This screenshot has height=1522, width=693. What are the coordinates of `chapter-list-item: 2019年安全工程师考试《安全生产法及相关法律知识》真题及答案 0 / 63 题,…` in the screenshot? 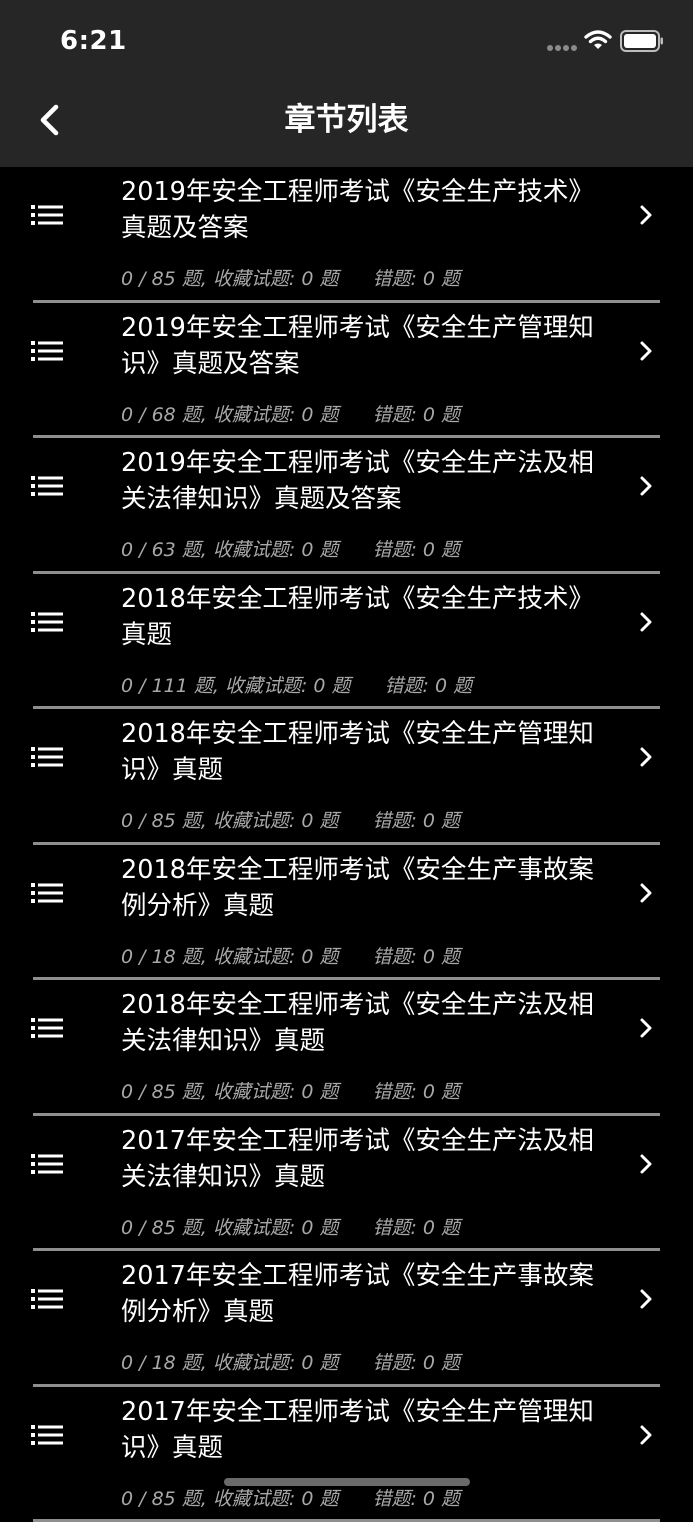 It's located at (346, 506).